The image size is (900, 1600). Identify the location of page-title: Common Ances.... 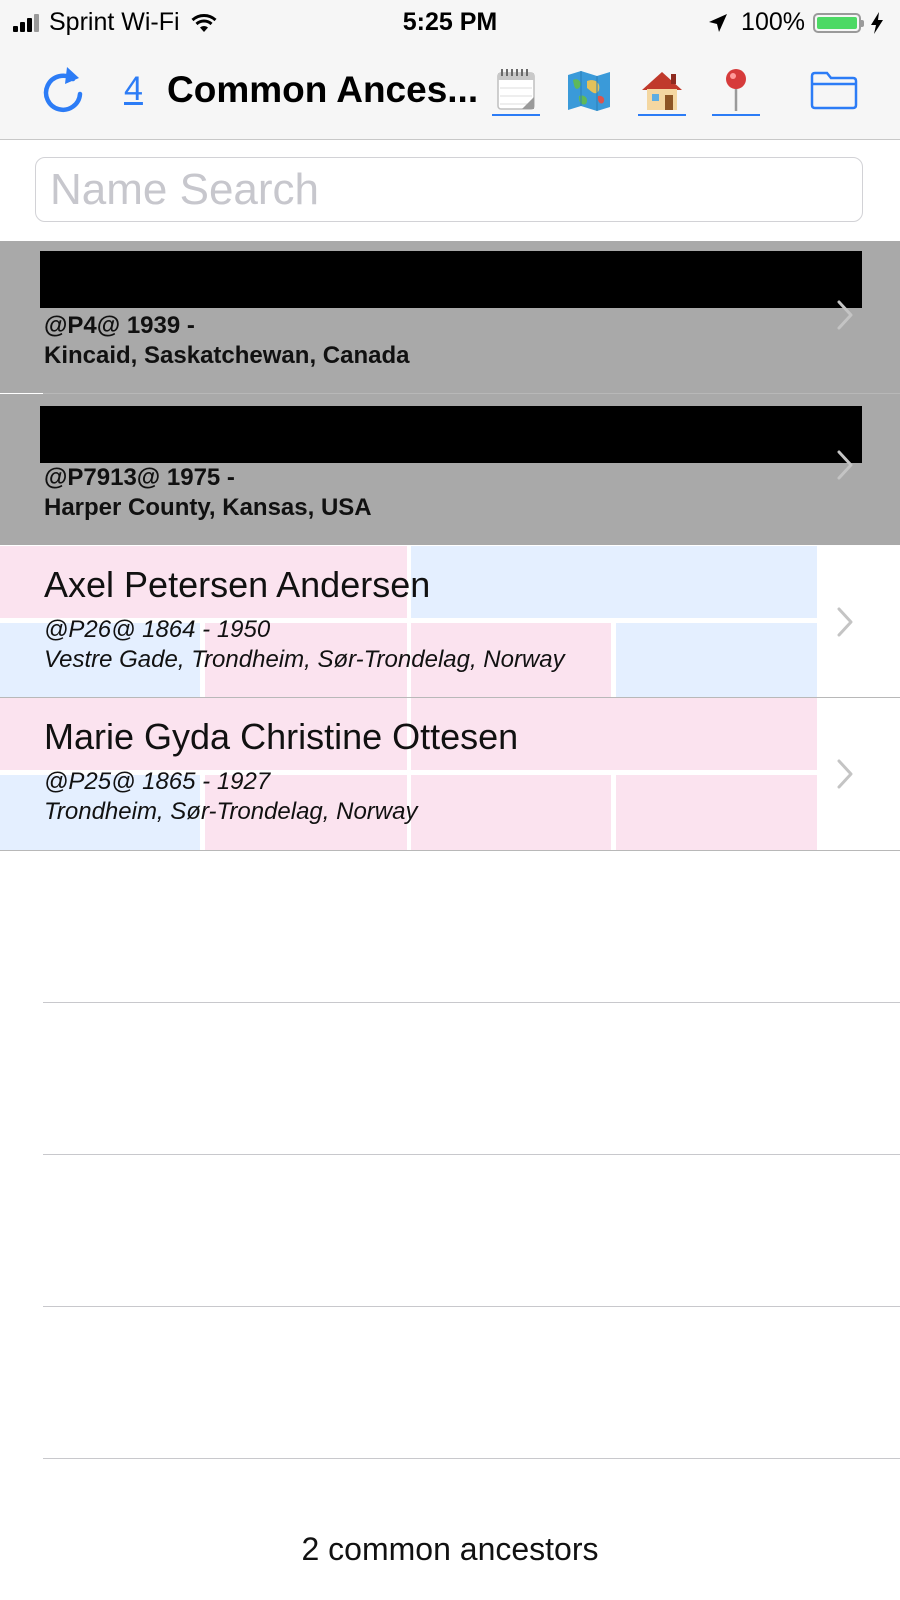
(323, 89).